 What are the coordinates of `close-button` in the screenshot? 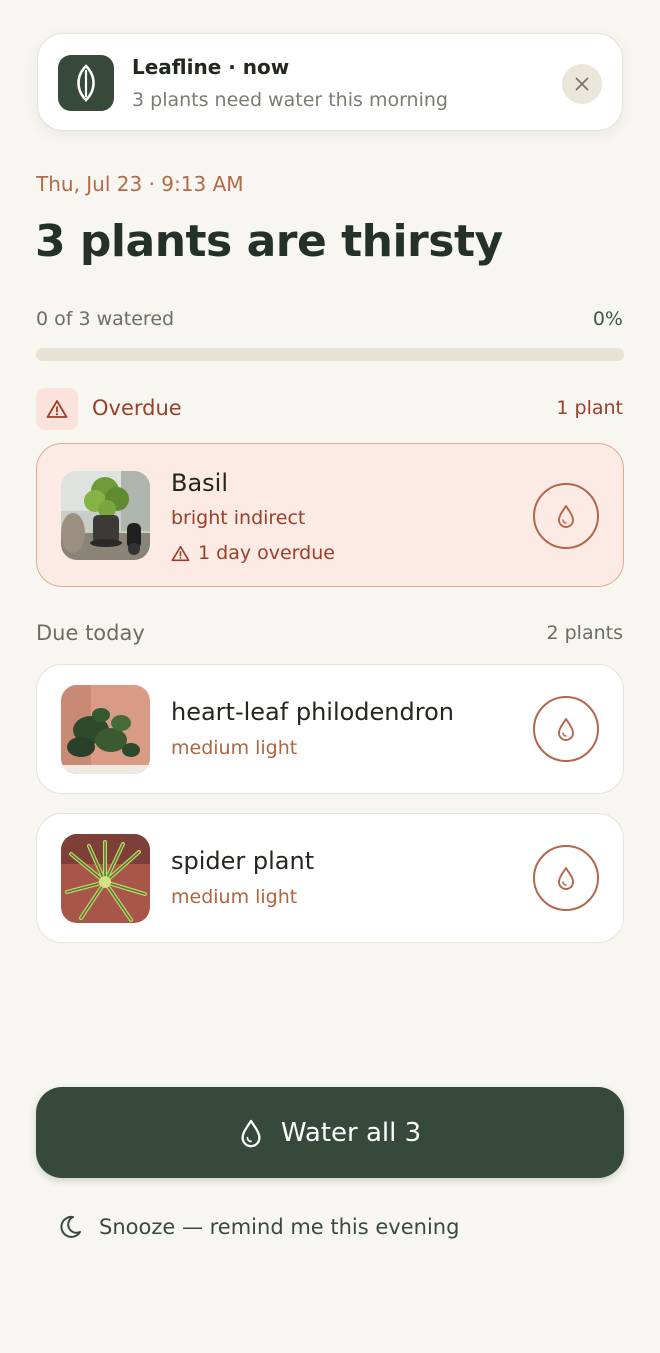 It's located at (582, 84).